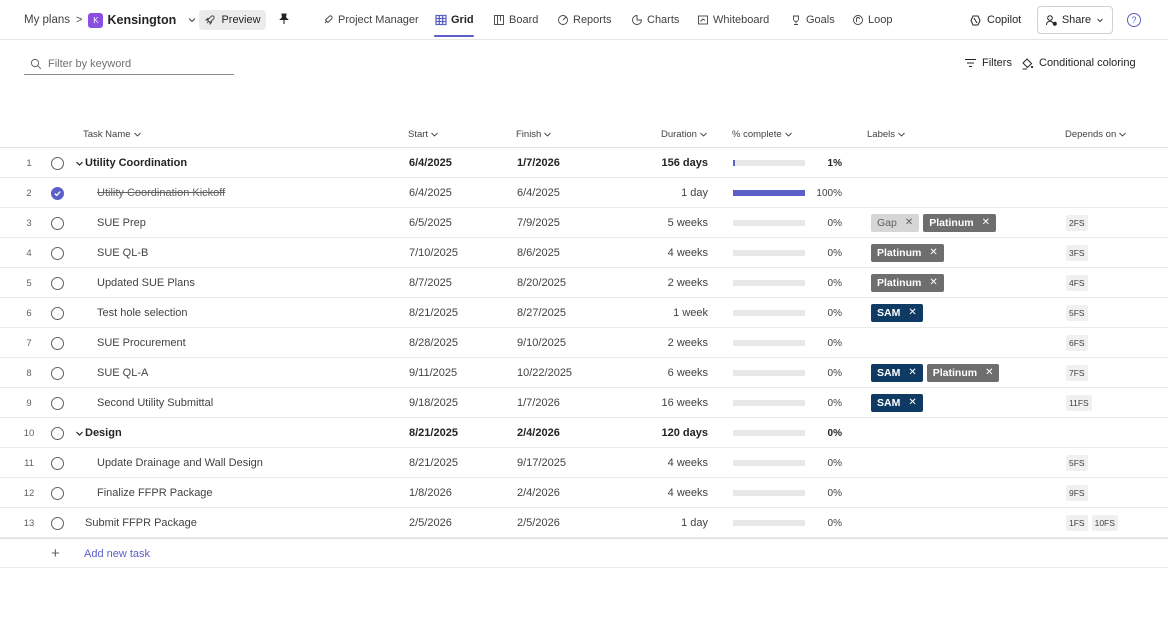 This screenshot has height=636, width=1168. I want to click on tab-goals: Goals, so click(812, 20).